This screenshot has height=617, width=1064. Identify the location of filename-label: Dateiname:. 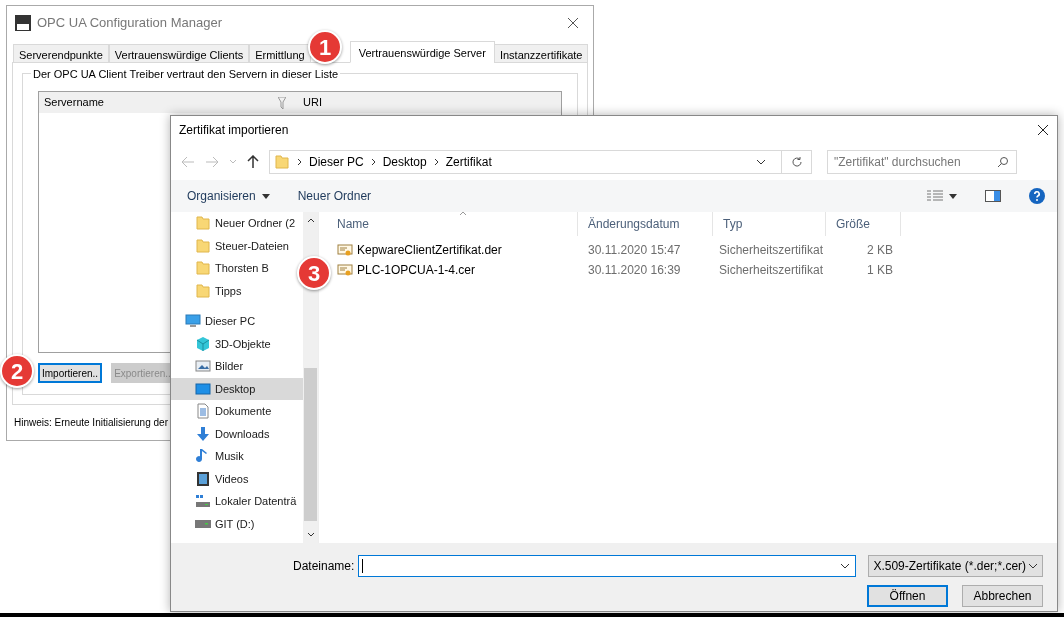
(324, 566).